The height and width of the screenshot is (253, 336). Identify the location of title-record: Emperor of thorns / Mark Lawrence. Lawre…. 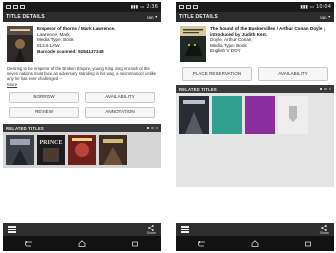
(82, 43).